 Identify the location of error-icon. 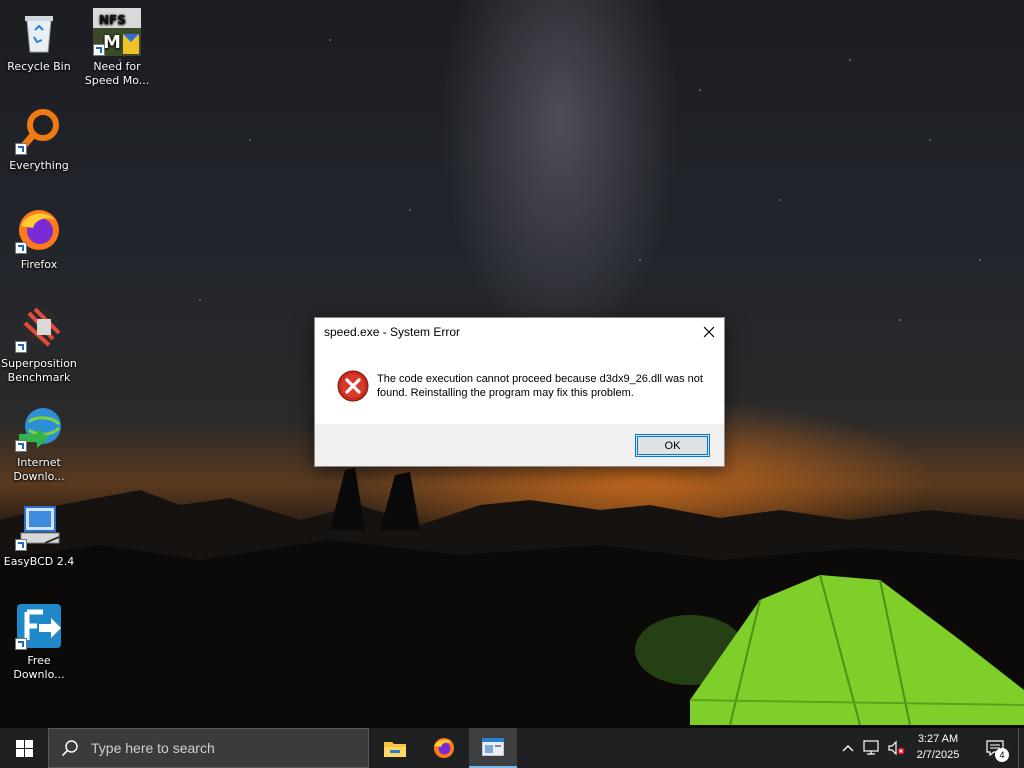
(353, 386).